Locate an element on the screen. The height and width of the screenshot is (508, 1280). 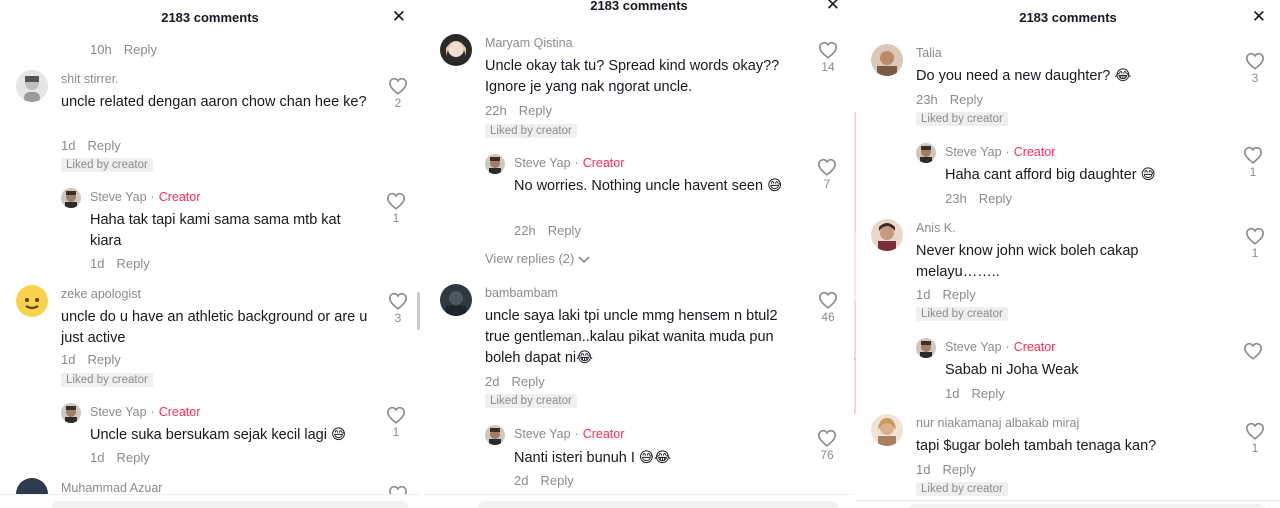
comment-meta: 10h Reply is located at coordinates (123, 49).